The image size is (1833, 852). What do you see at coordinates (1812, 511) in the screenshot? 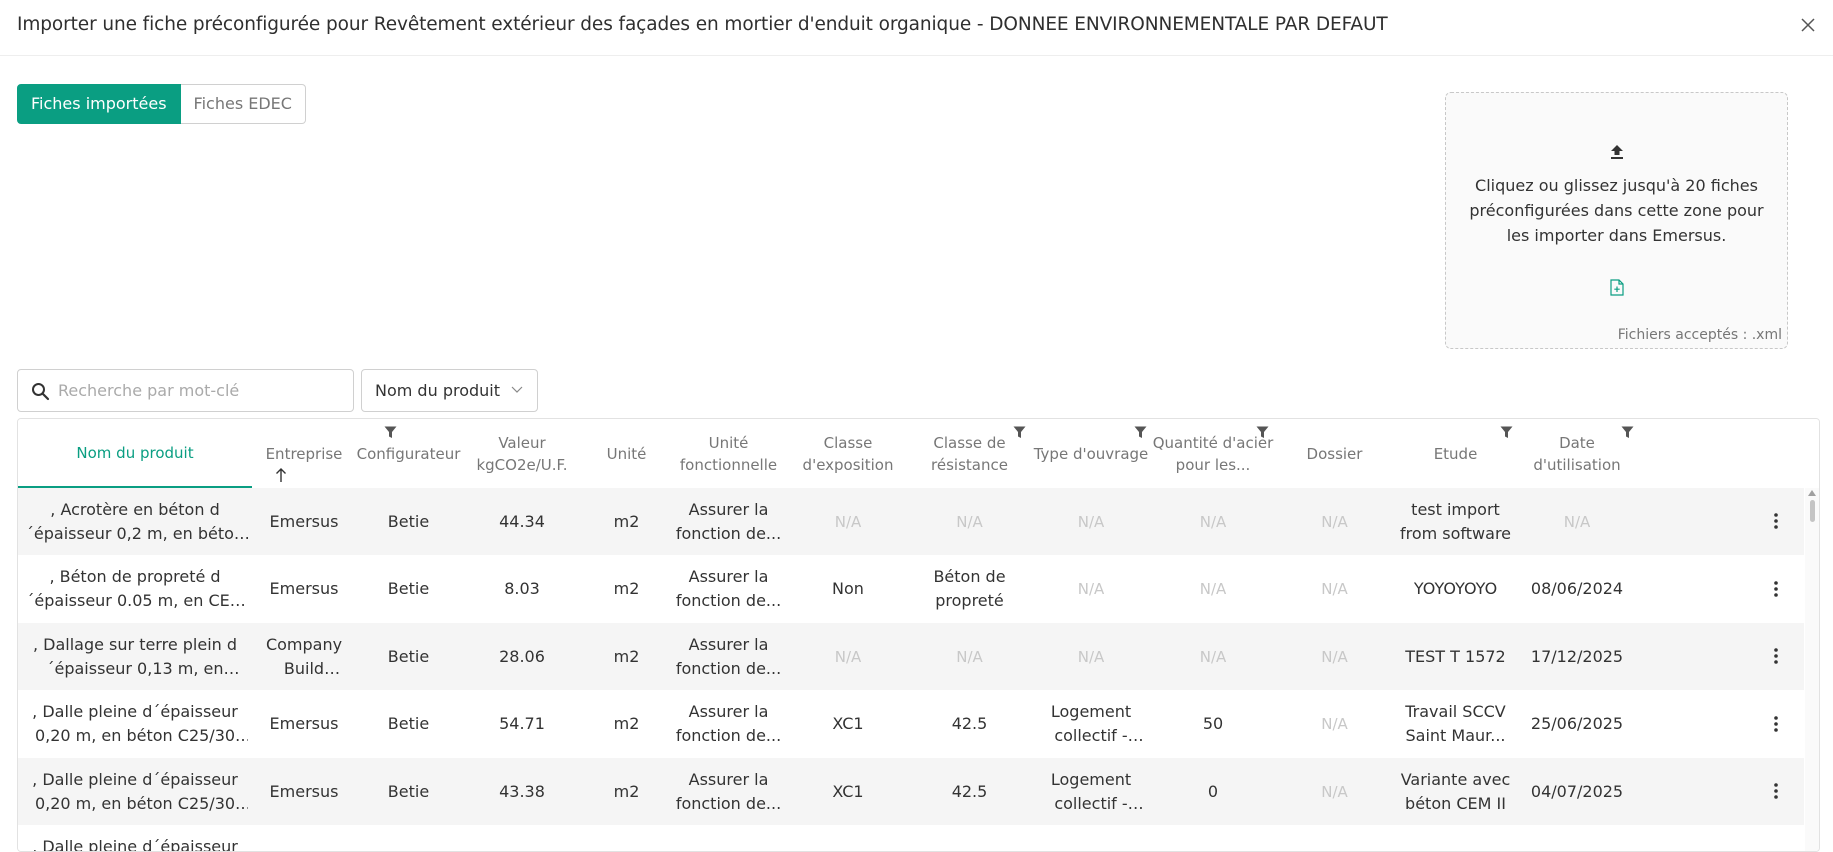
I see `scroll-thumb` at bounding box center [1812, 511].